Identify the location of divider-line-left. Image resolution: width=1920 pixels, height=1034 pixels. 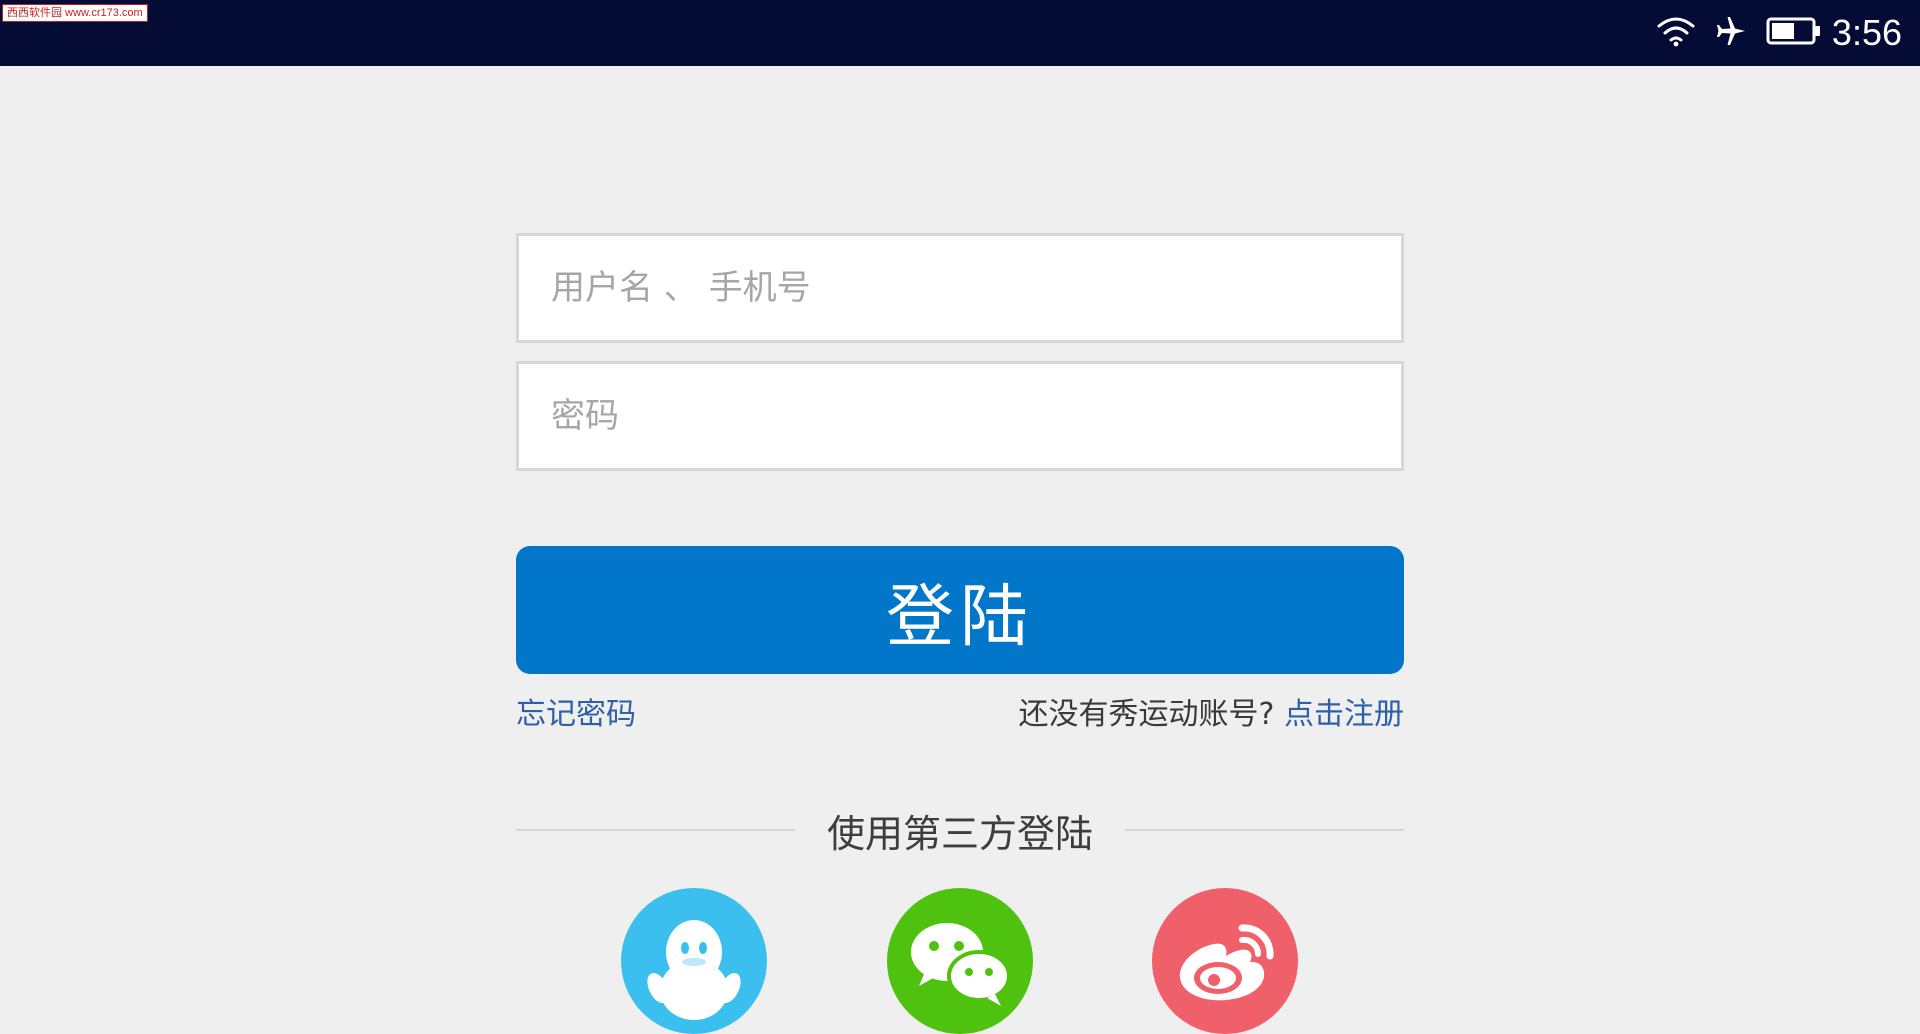
(655, 830).